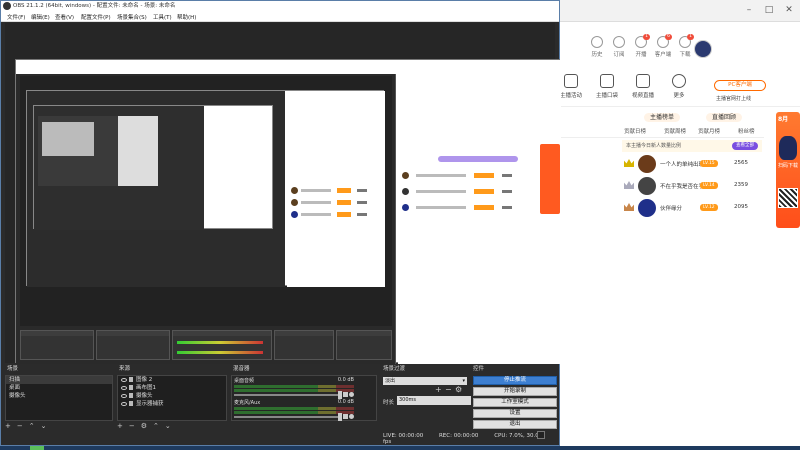  Describe the element at coordinates (144, 426) in the screenshot. I see `source-settings-icon: ⚙` at that location.